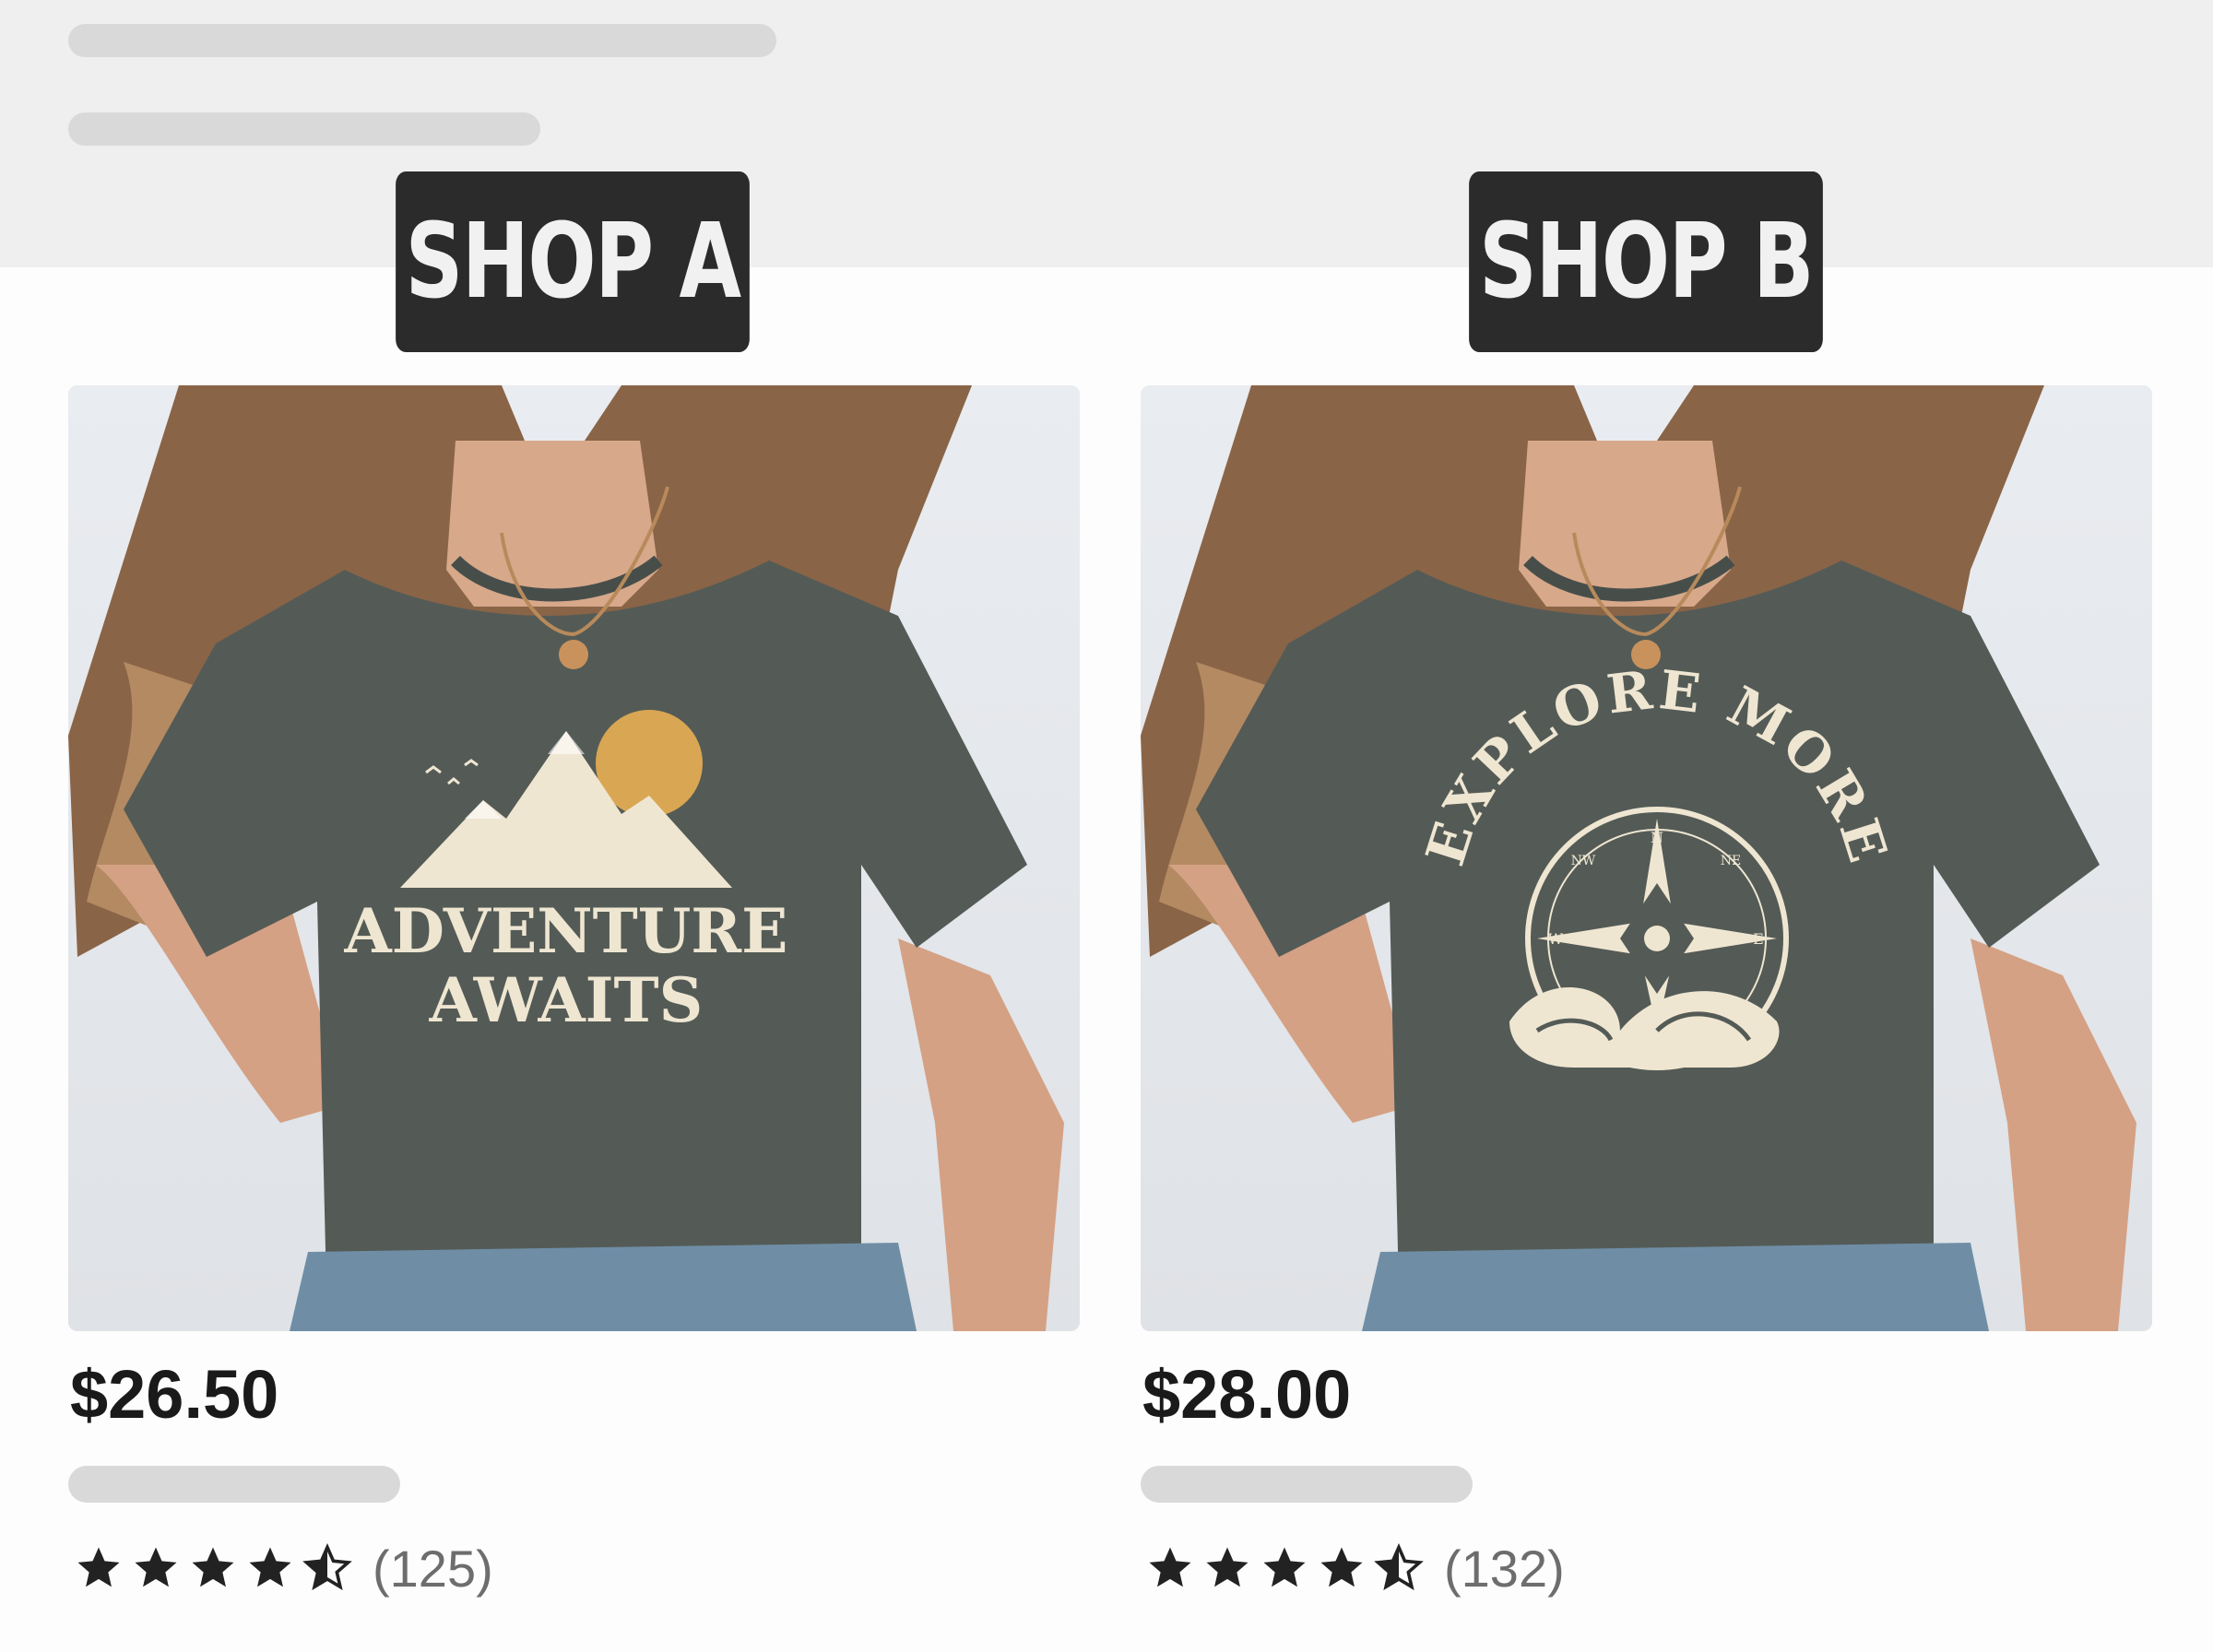 Image resolution: width=2213 pixels, height=1652 pixels. I want to click on shirt-print-line2: AWAITS, so click(566, 1000).